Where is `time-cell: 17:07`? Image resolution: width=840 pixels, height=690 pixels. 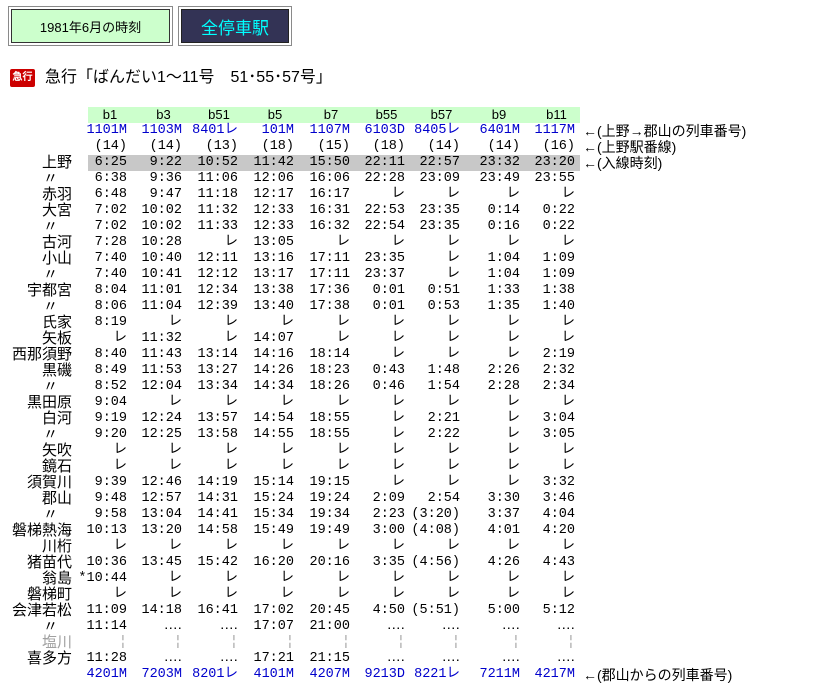 time-cell: 17:07 is located at coordinates (273, 626).